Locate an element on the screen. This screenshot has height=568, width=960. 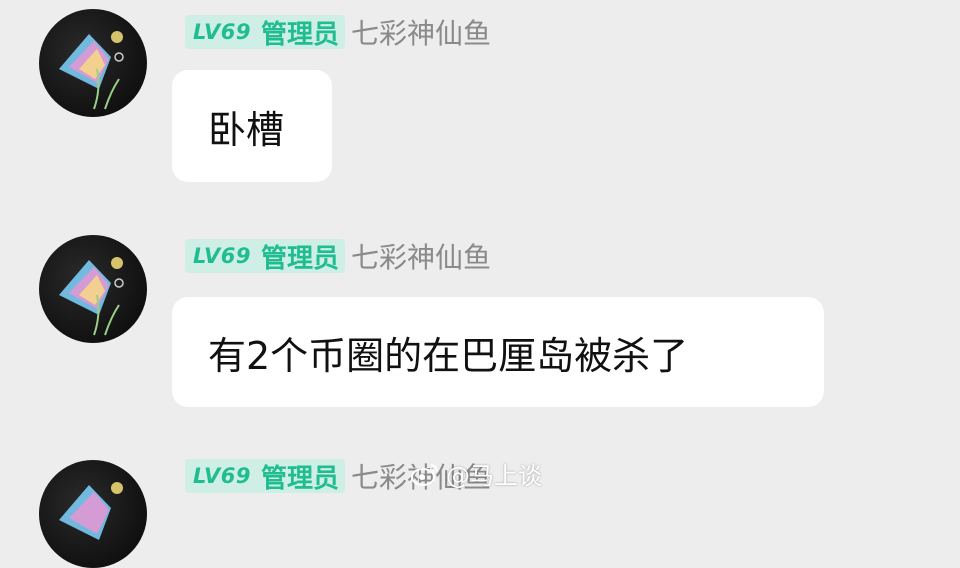
watermark-text: @马上谈 is located at coordinates (494, 476).